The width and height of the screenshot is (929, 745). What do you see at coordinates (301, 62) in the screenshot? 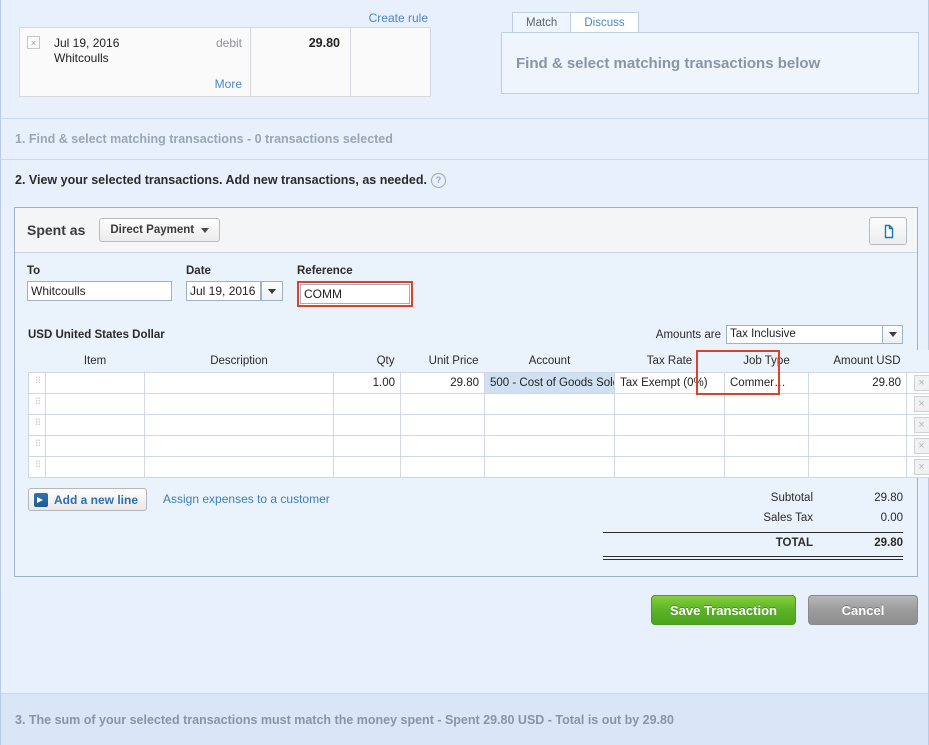
I see `transaction-amount: 29.80` at bounding box center [301, 62].